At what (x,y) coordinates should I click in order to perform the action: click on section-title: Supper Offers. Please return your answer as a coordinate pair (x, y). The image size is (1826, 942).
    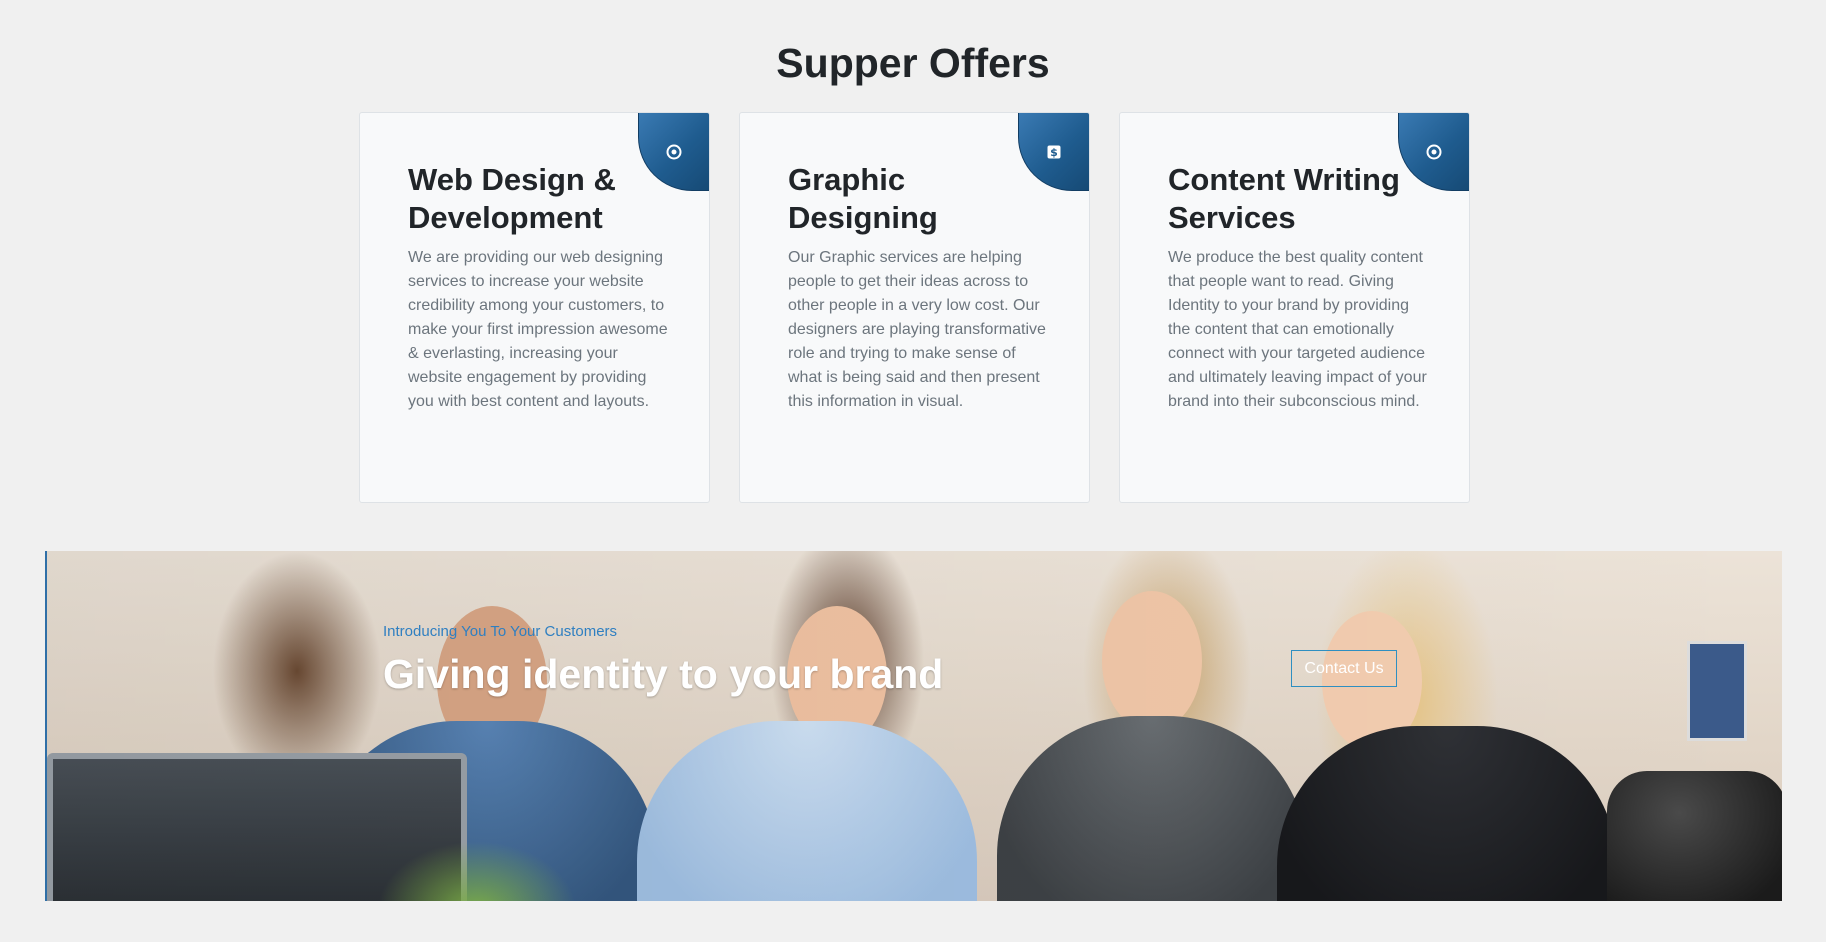
    Looking at the image, I should click on (913, 63).